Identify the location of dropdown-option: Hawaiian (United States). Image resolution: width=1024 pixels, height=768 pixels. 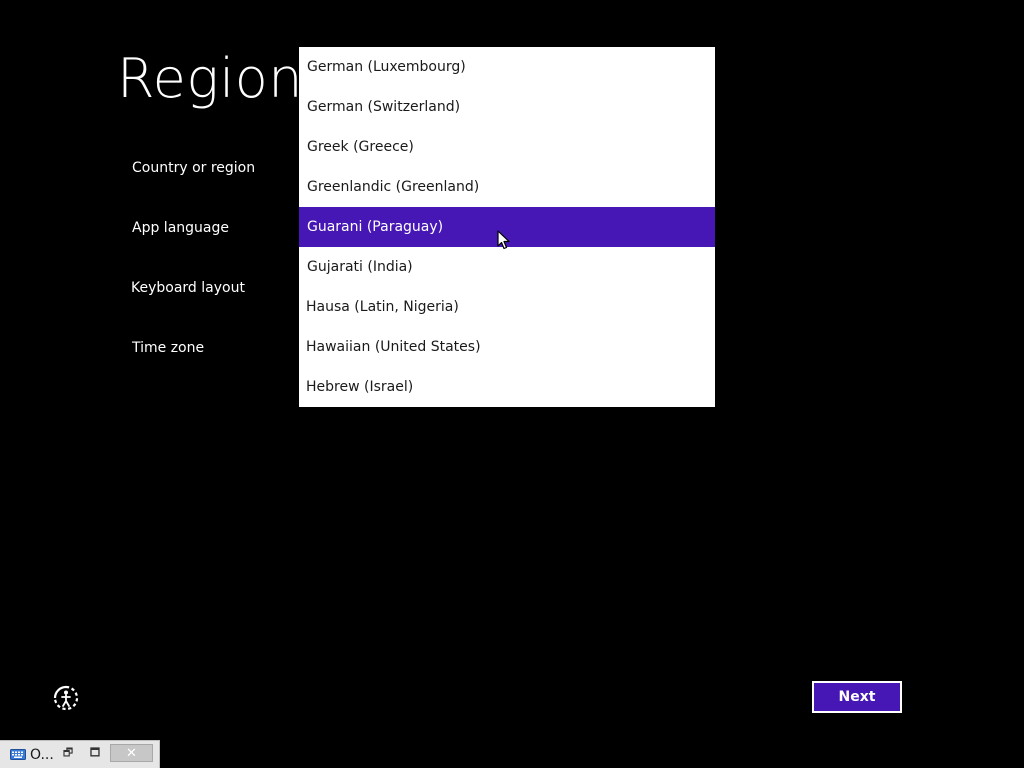
(507, 347).